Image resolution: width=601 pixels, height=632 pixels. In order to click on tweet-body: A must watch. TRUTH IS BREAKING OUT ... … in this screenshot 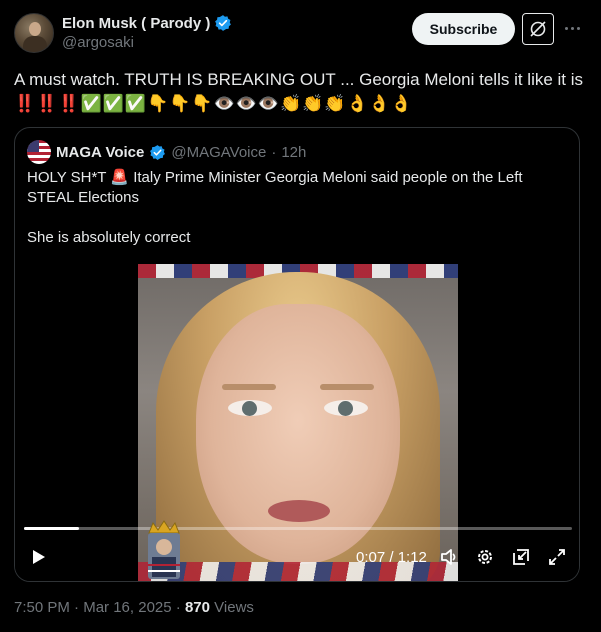, I will do `click(299, 79)`.